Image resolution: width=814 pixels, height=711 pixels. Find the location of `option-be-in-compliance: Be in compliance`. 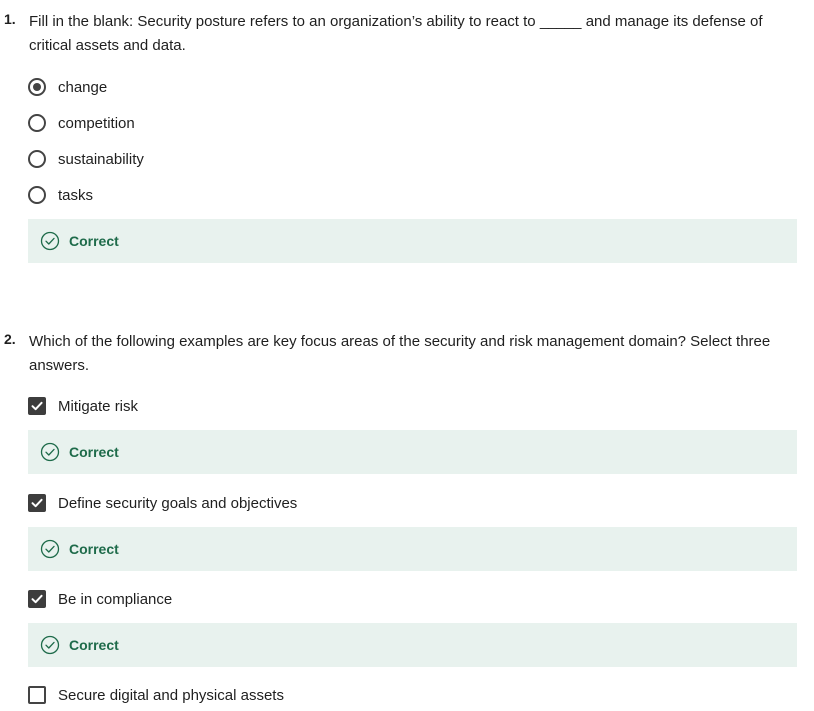

option-be-in-compliance: Be in compliance is located at coordinates (100, 599).